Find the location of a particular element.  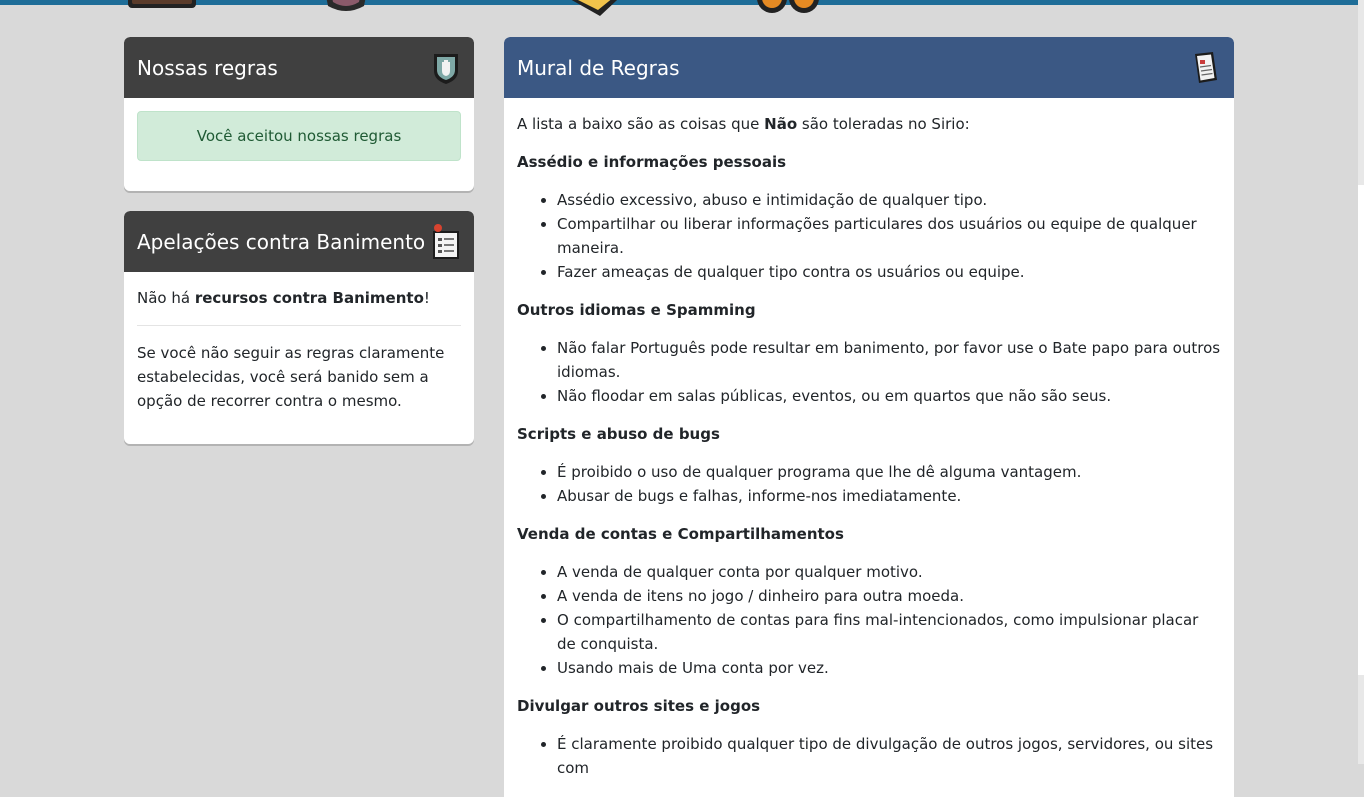

nav-community-icon is located at coordinates (346, 7).